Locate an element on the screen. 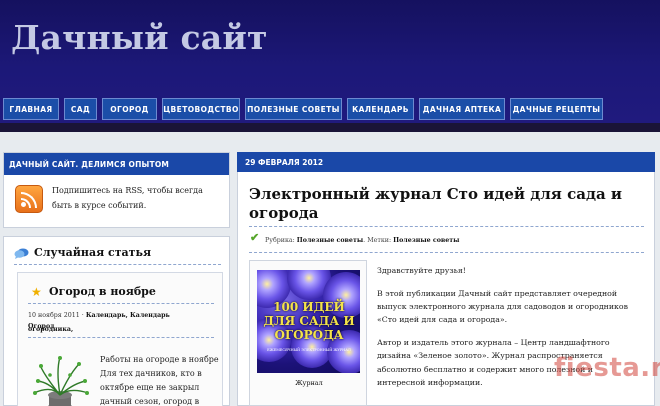 This screenshot has width=660, height=406. random-article-heading: Случайная статья is located at coordinates (82, 252).